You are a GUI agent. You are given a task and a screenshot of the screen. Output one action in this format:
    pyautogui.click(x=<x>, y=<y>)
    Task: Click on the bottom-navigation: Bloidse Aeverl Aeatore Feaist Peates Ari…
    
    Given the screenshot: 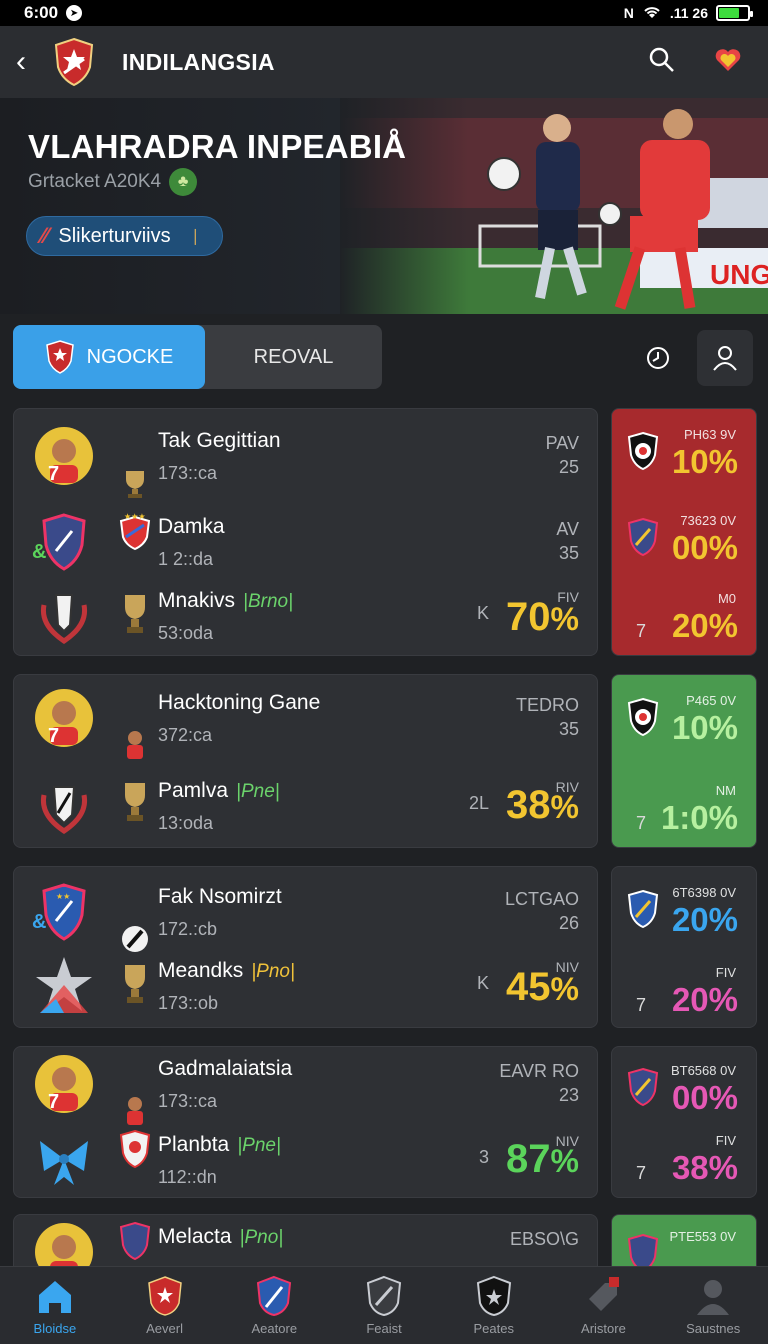 What is the action you would take?
    pyautogui.click(x=384, y=1305)
    